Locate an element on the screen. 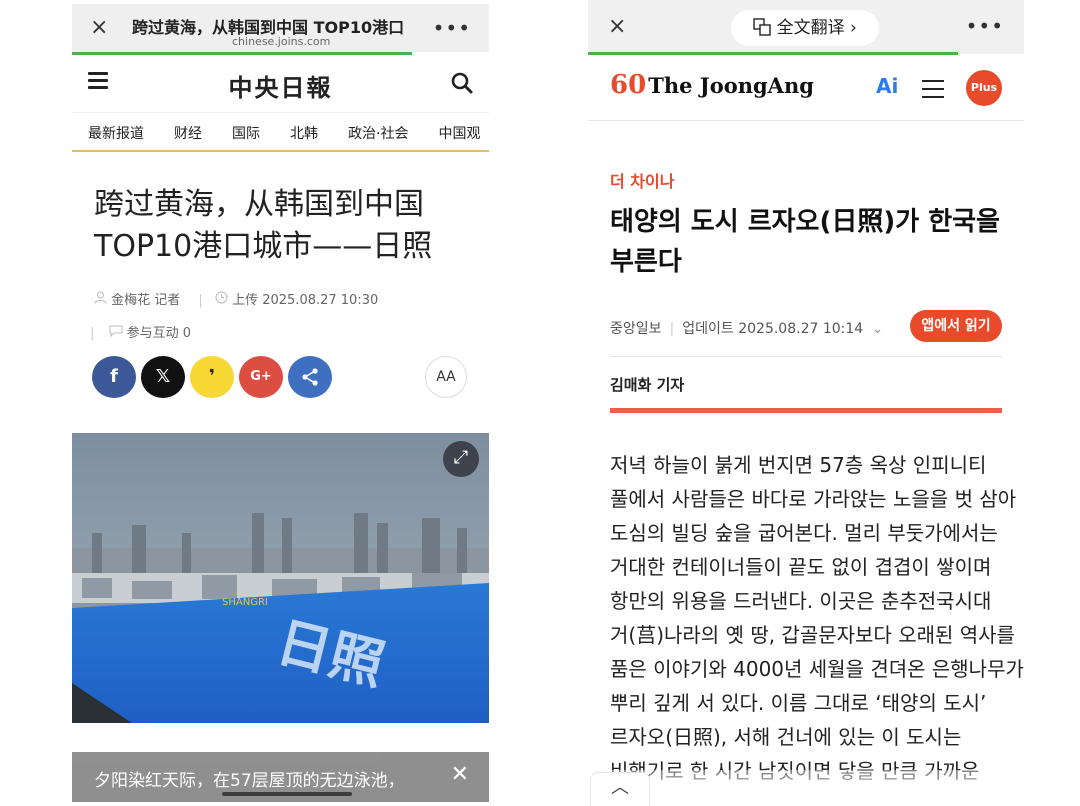 Image resolution: width=1080 pixels, height=806 pixels. home-indicator is located at coordinates (287, 794).